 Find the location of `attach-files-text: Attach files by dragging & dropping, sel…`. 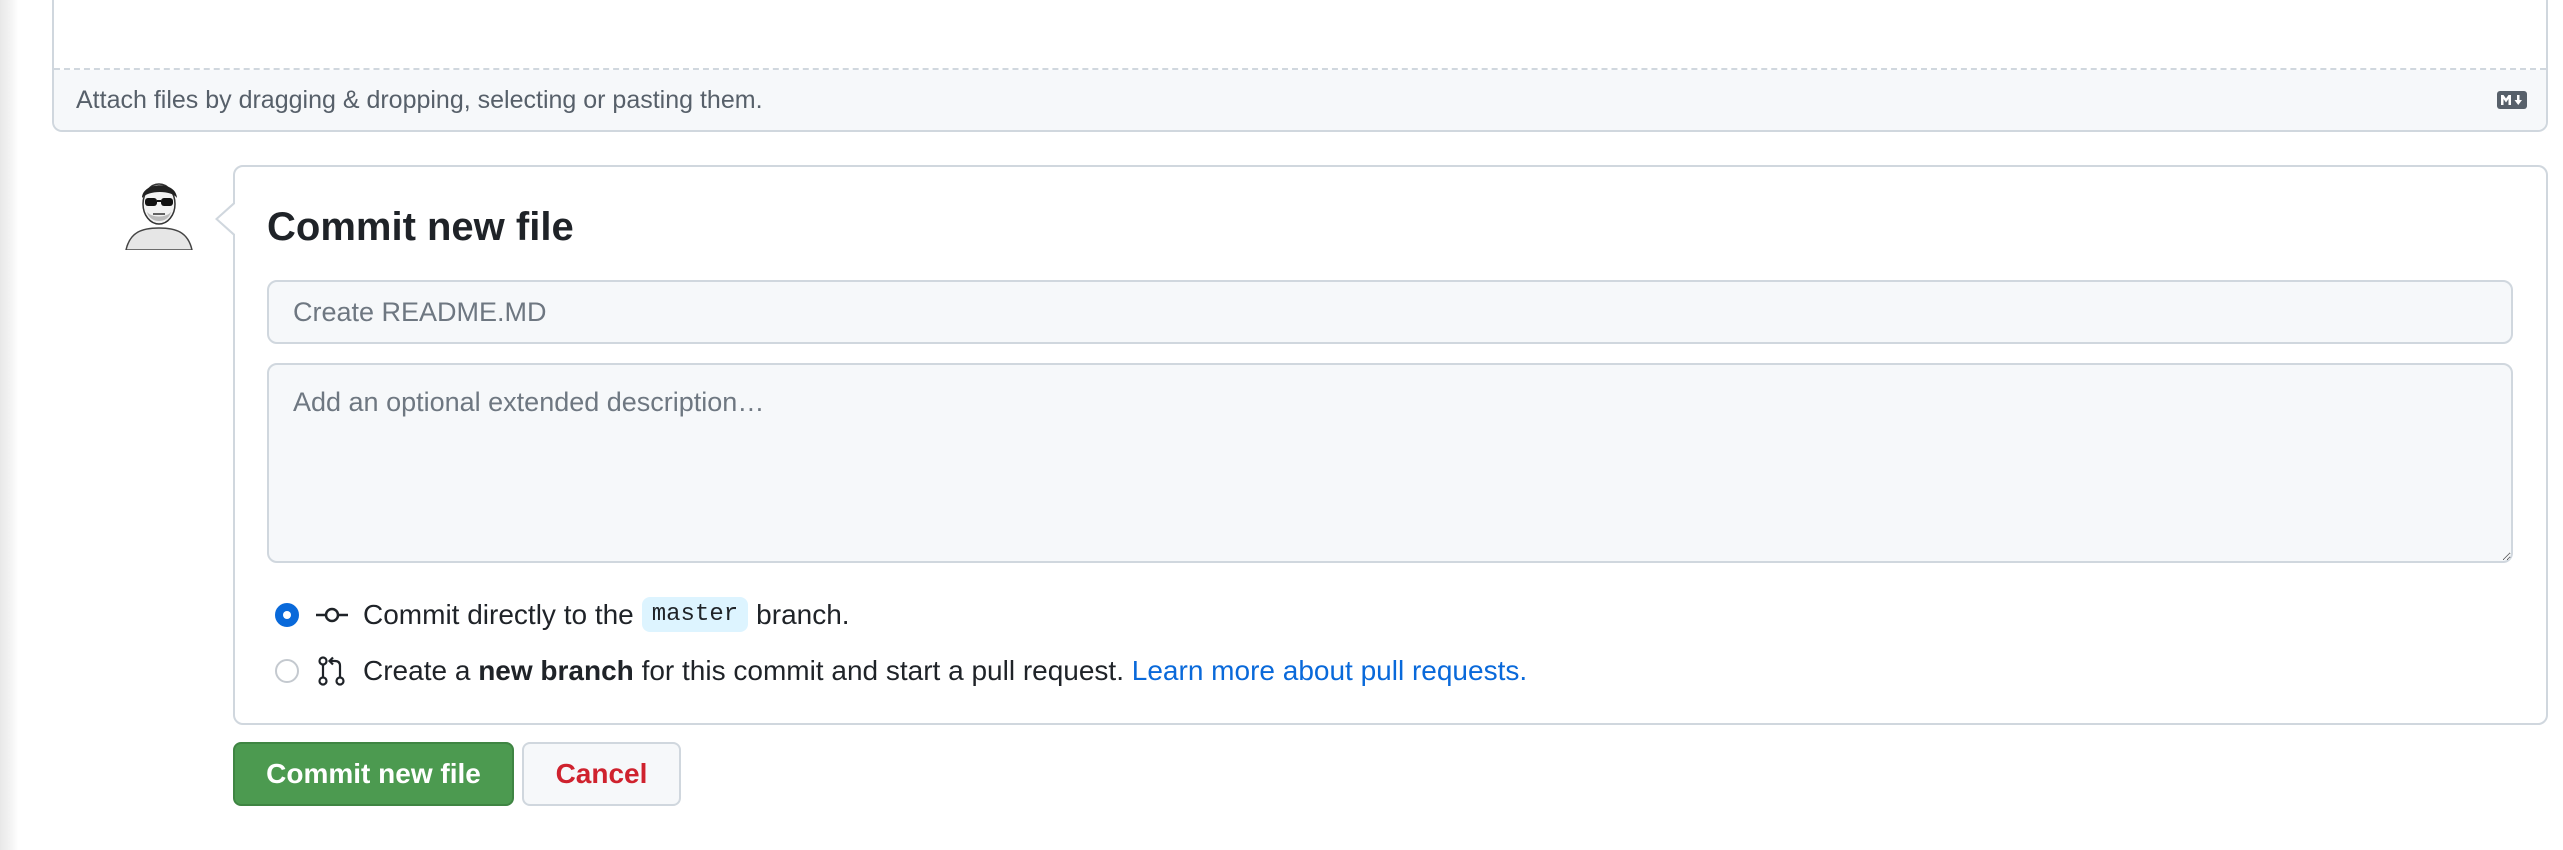

attach-files-text: Attach files by dragging & dropping, sel… is located at coordinates (419, 99).